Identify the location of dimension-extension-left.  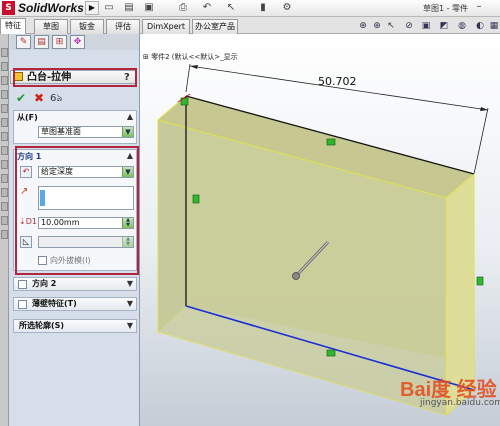
(188, 78).